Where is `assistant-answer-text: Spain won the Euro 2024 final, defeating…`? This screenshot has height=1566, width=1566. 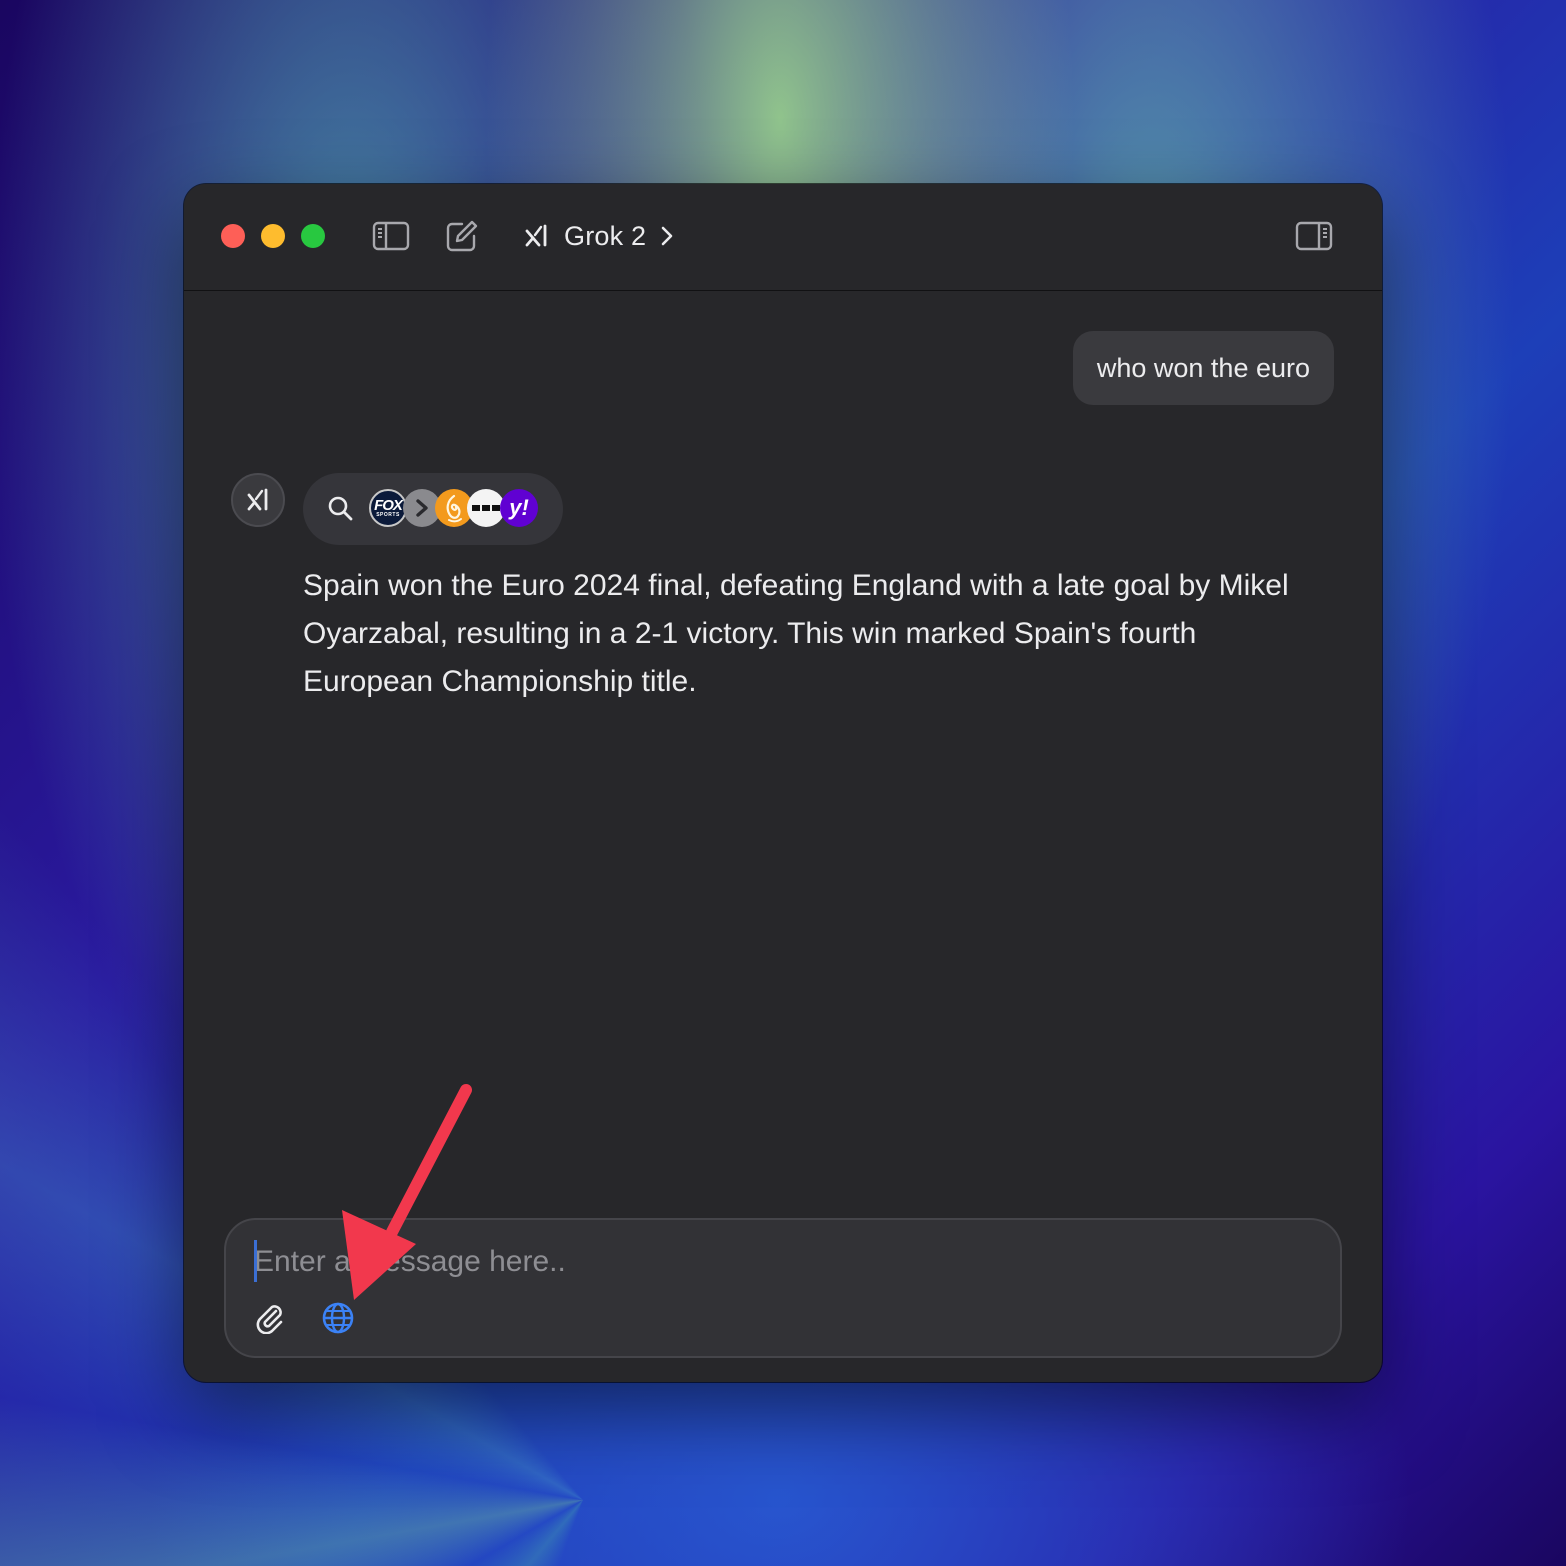
assistant-answer-text: Spain won the Euro 2024 final, defeating… is located at coordinates (796, 633).